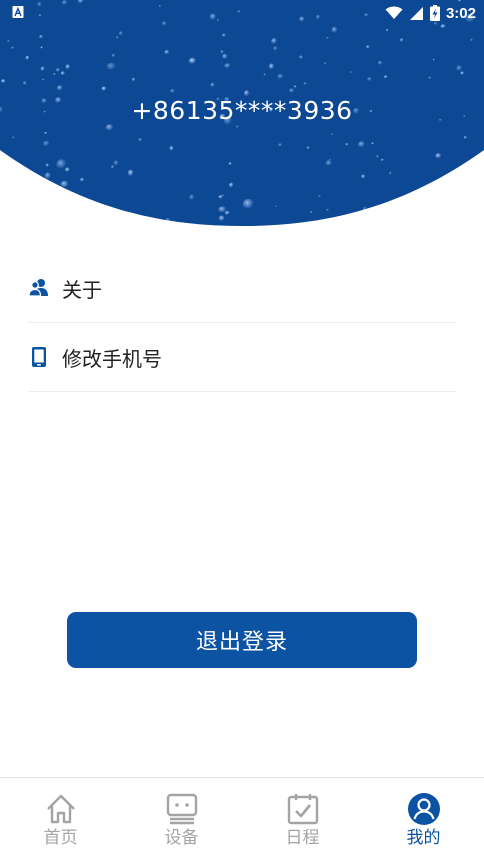  I want to click on nav-item-devices: 设备, so click(181, 819).